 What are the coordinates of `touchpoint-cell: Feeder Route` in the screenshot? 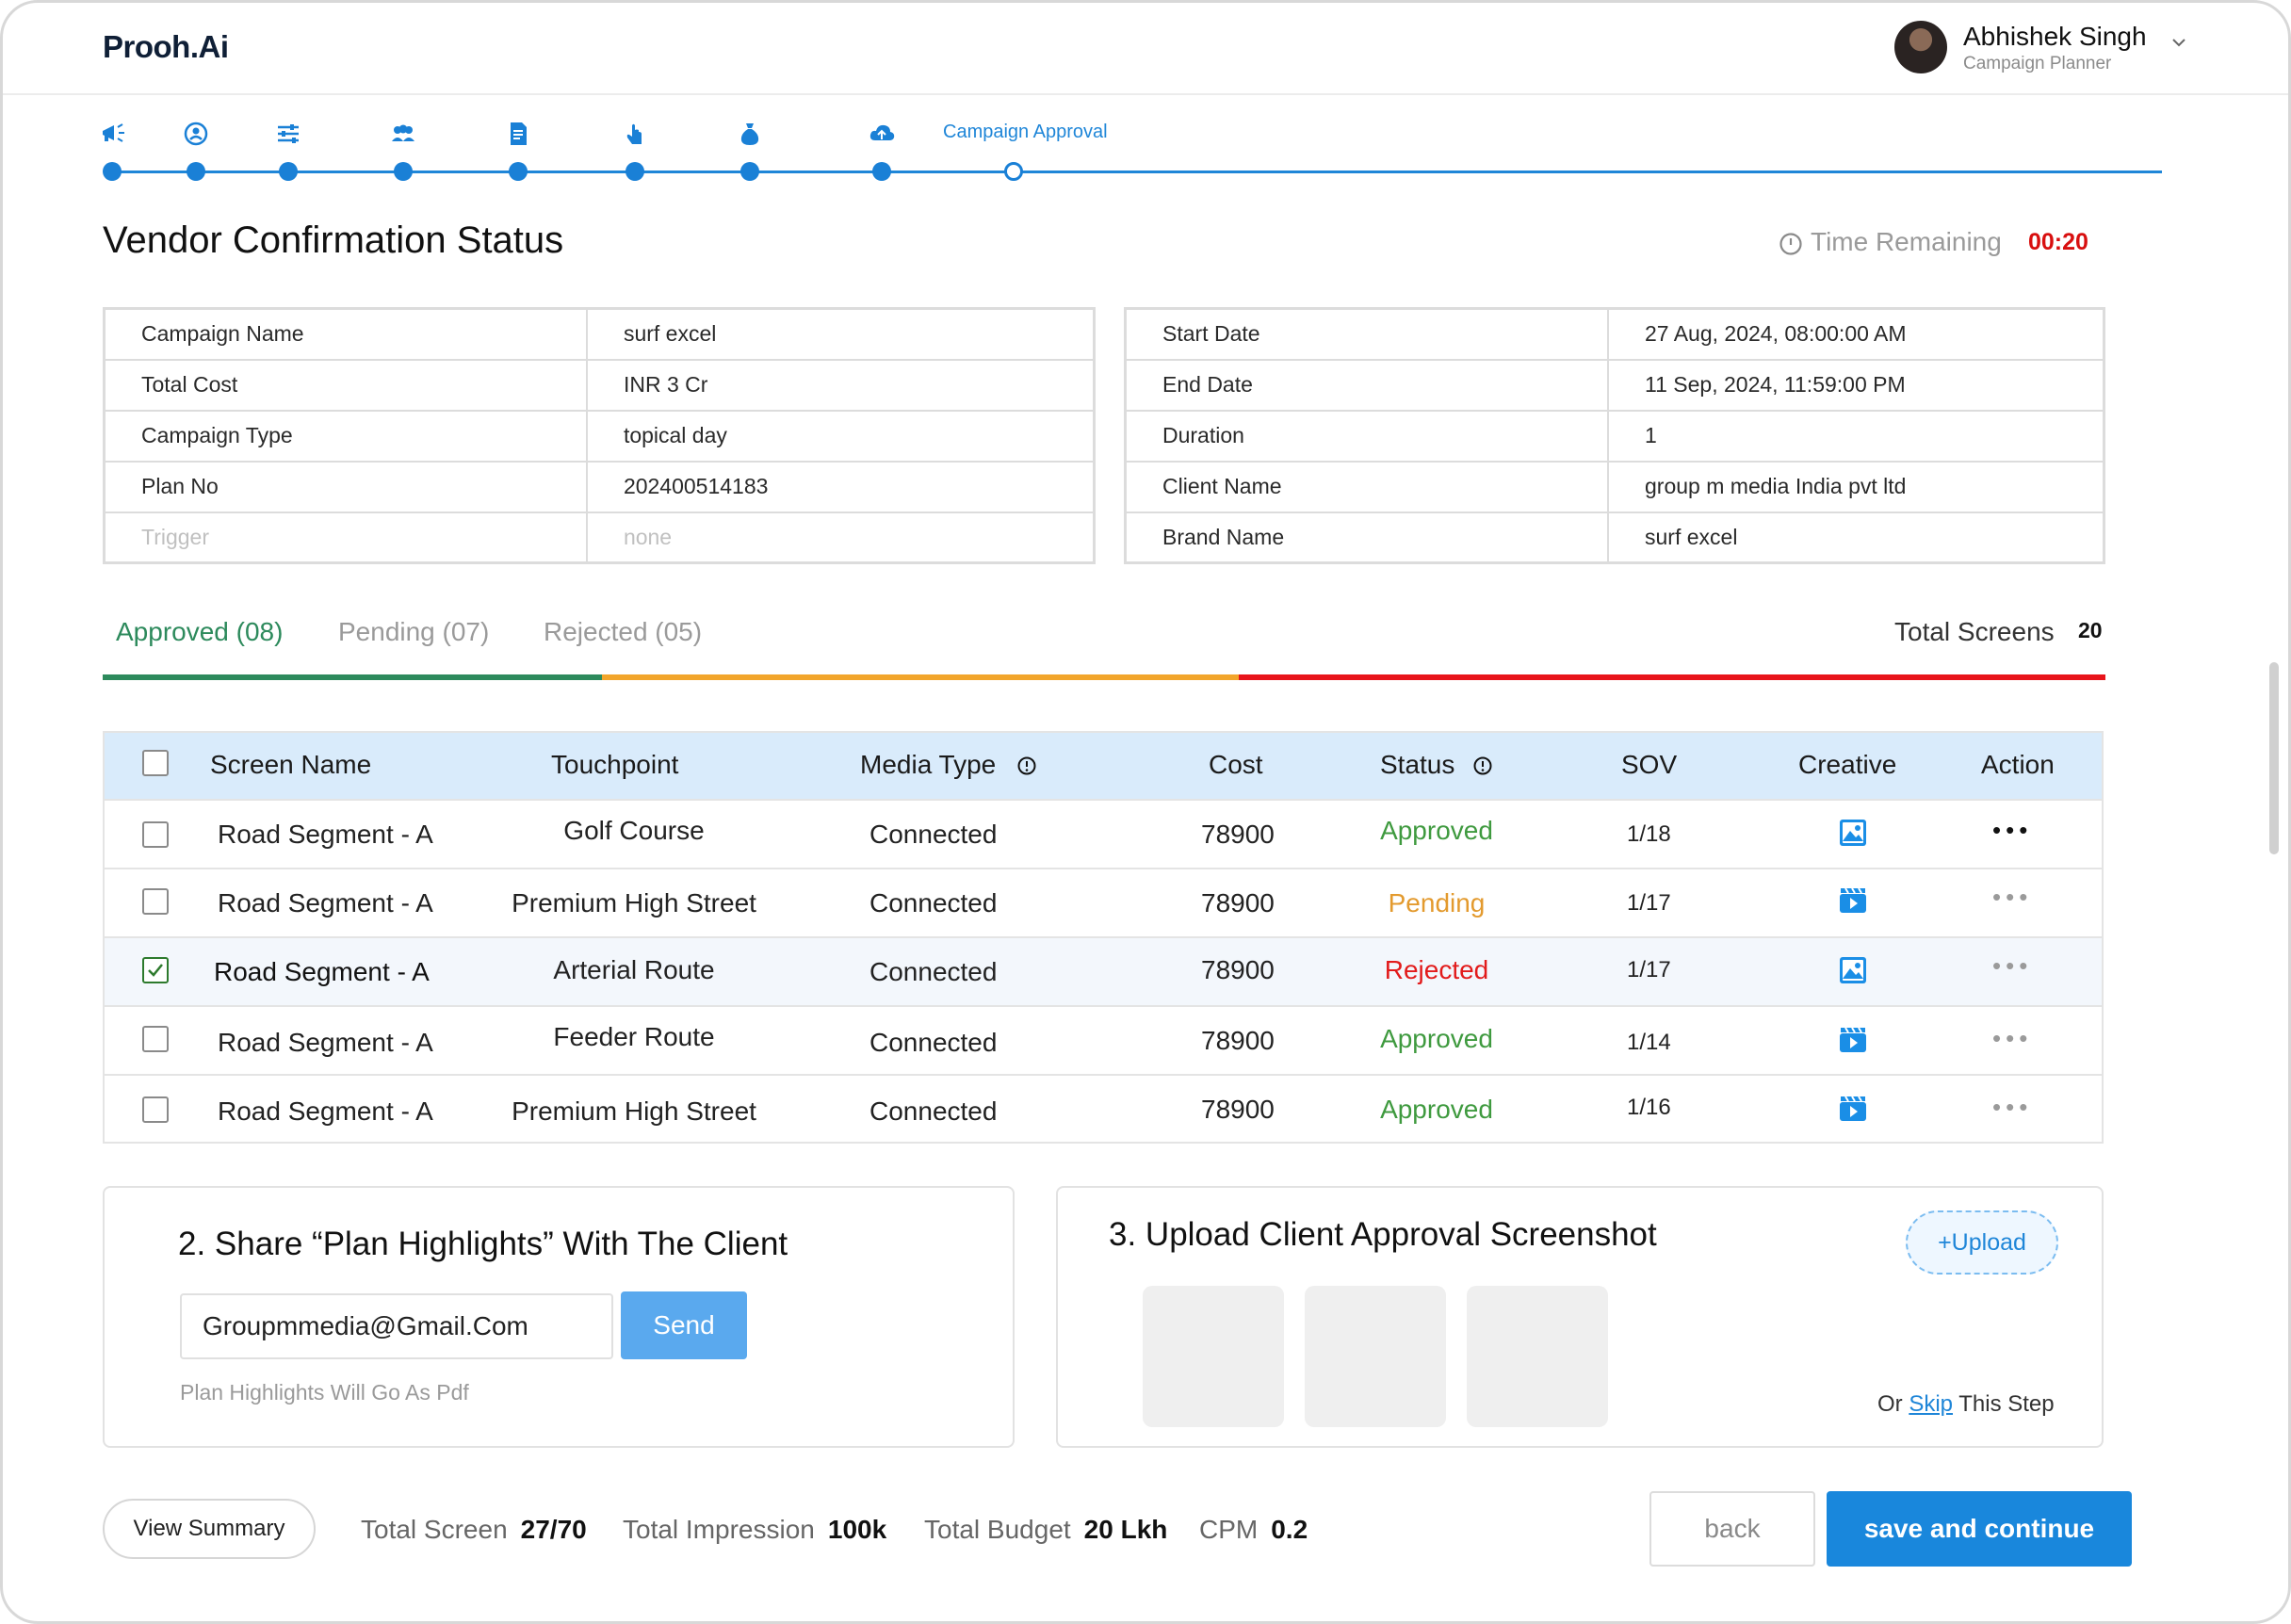 It's located at (634, 1036).